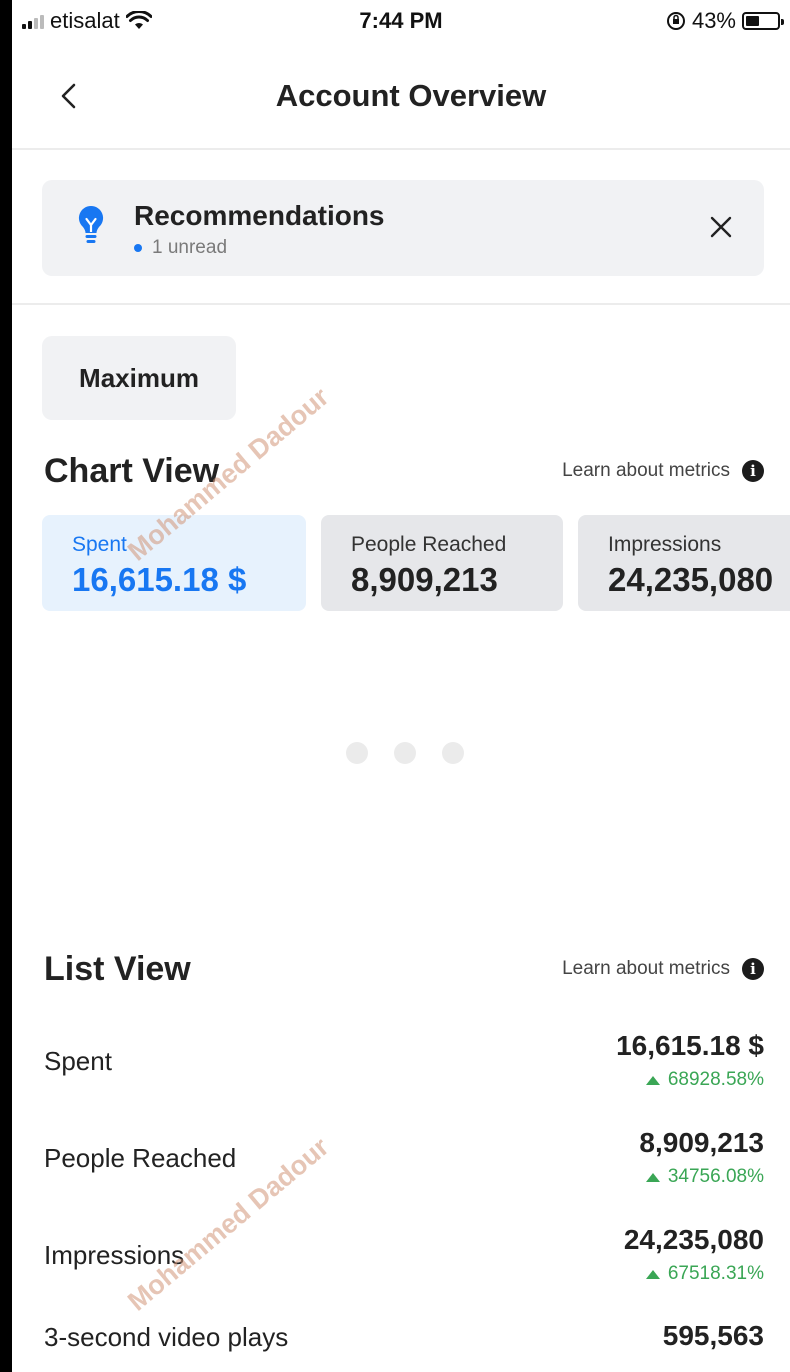  I want to click on list-row-value: 595,563, so click(713, 1335).